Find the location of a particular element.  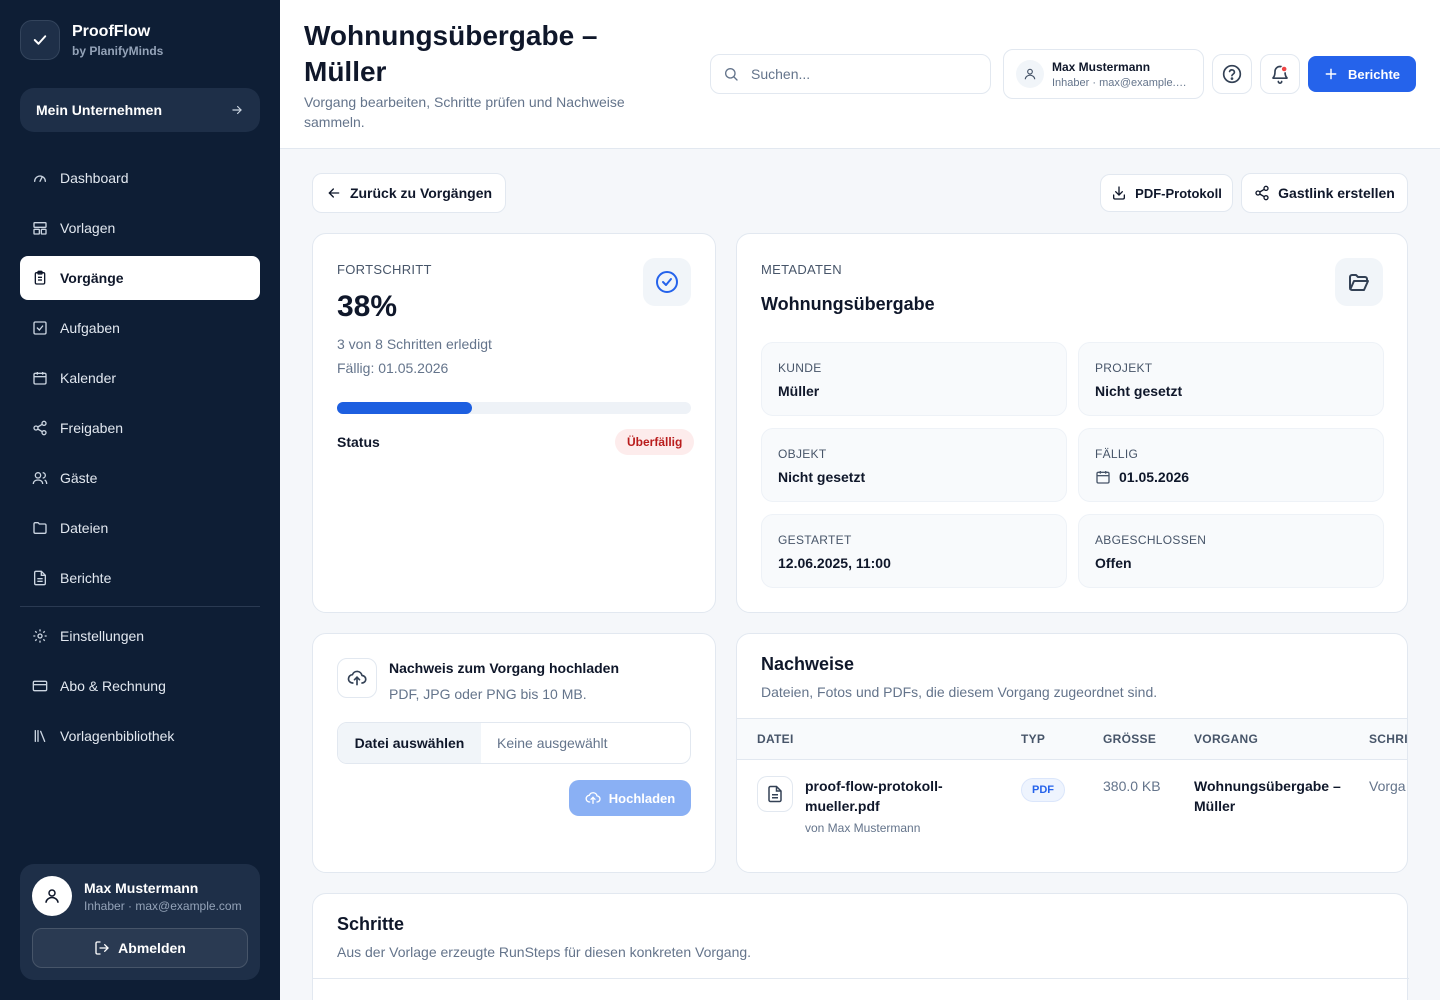

sidebar-item-label: Dateien is located at coordinates (84, 528).